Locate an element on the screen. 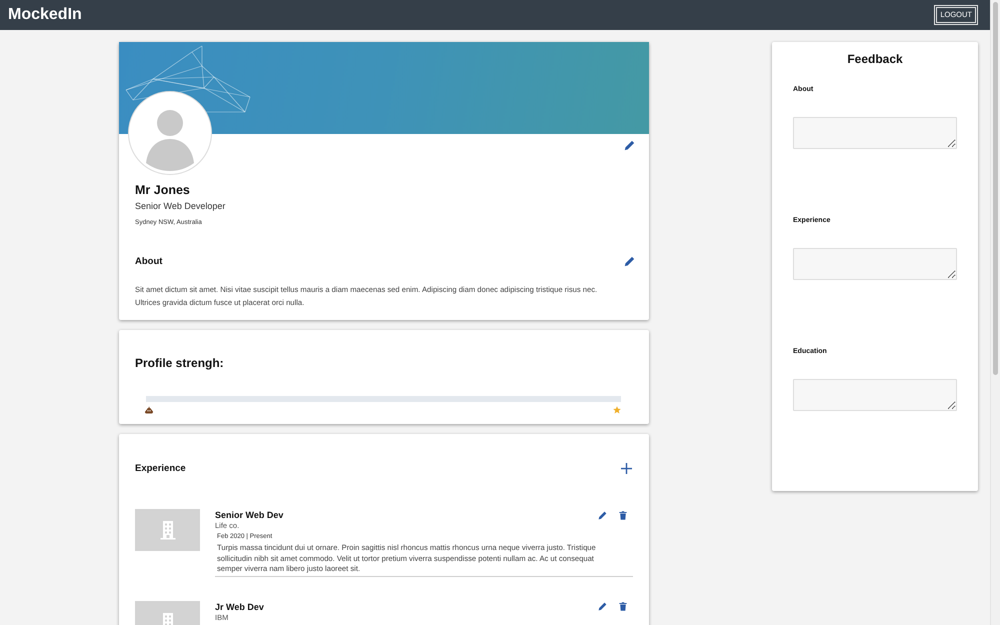 This screenshot has height=625, width=1000. app-logo: MockedIn is located at coordinates (45, 15).